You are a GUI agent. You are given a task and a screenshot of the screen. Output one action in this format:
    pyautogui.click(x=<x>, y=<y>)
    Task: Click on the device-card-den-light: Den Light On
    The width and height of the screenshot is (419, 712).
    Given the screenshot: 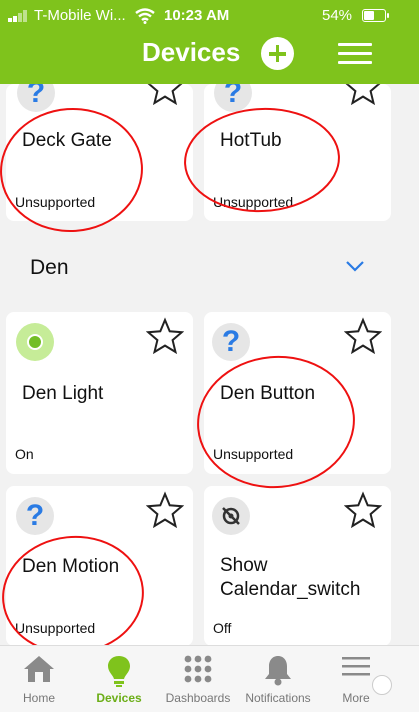 What is the action you would take?
    pyautogui.click(x=99, y=393)
    